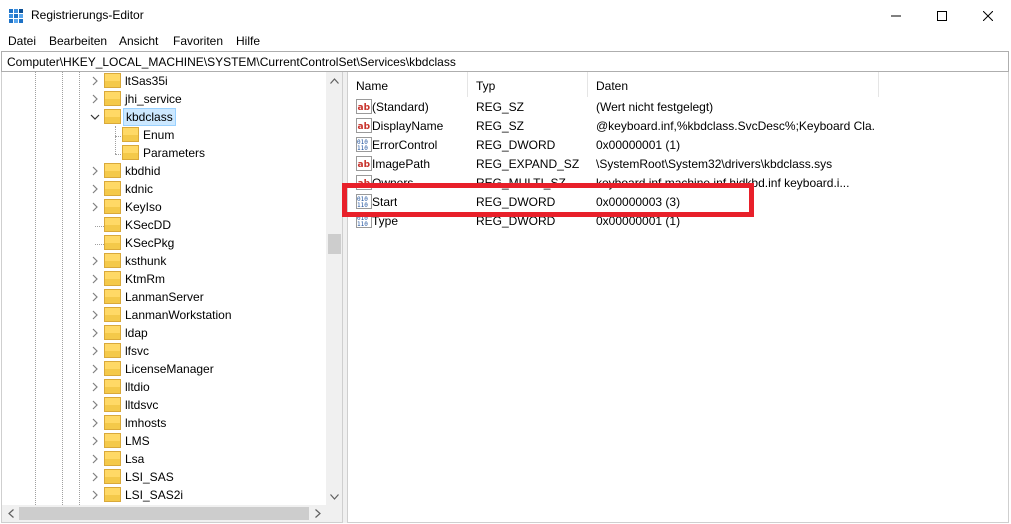 The image size is (1011, 524). What do you see at coordinates (163, 171) in the screenshot?
I see `tree-item: kbdhid` at bounding box center [163, 171].